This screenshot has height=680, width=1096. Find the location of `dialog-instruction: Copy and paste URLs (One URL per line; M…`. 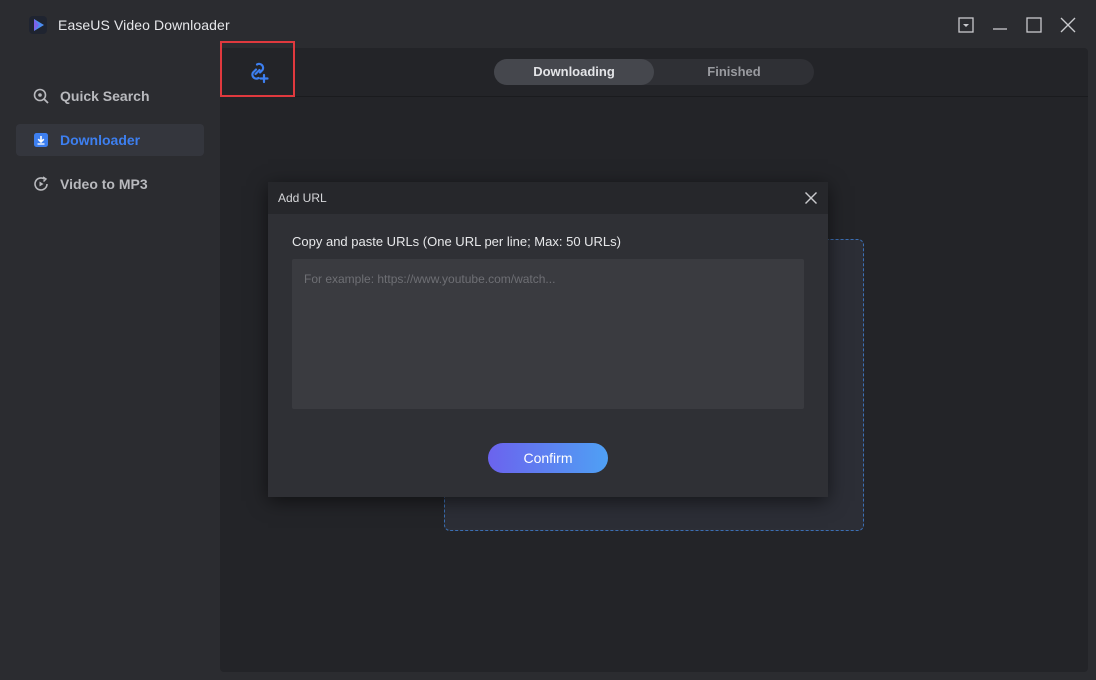

dialog-instruction: Copy and paste URLs (One URL per line; M… is located at coordinates (456, 241).